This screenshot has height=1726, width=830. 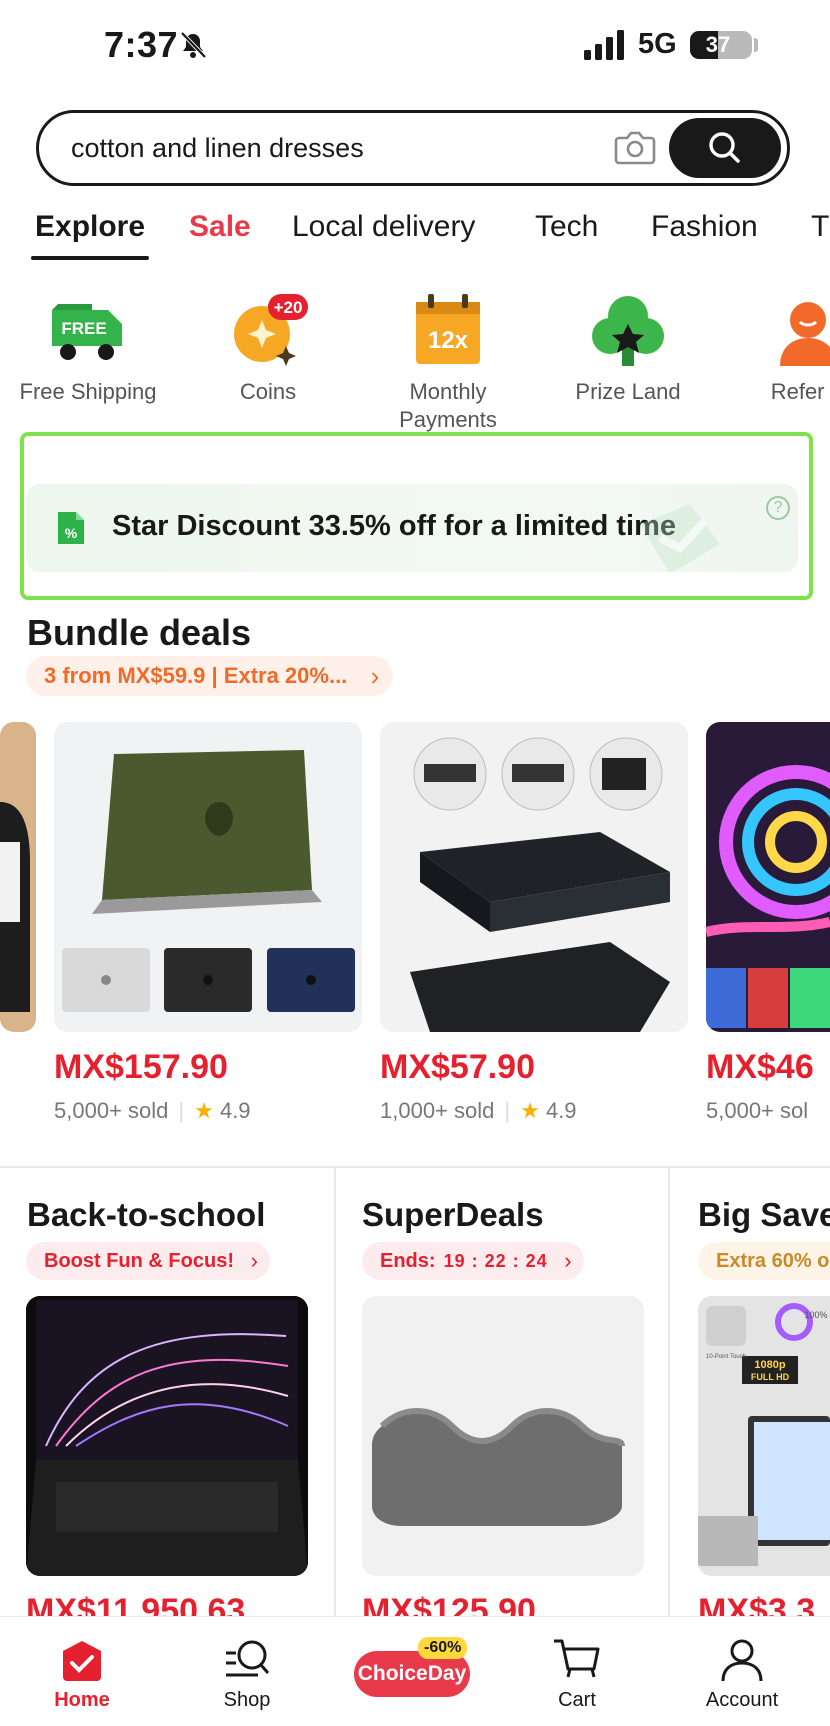 I want to click on account-icon, so click(x=742, y=1660).